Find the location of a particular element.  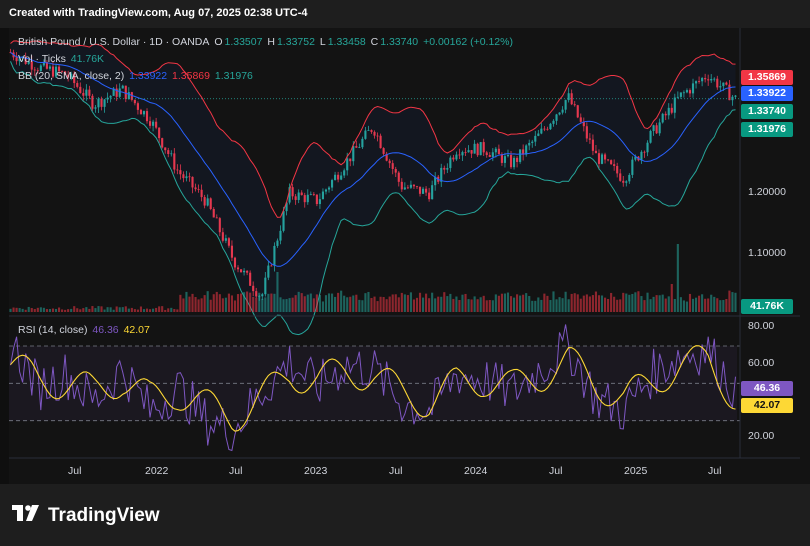

rsi-legend: RSI (14, close) 46.36 42.07 is located at coordinates (85, 330).